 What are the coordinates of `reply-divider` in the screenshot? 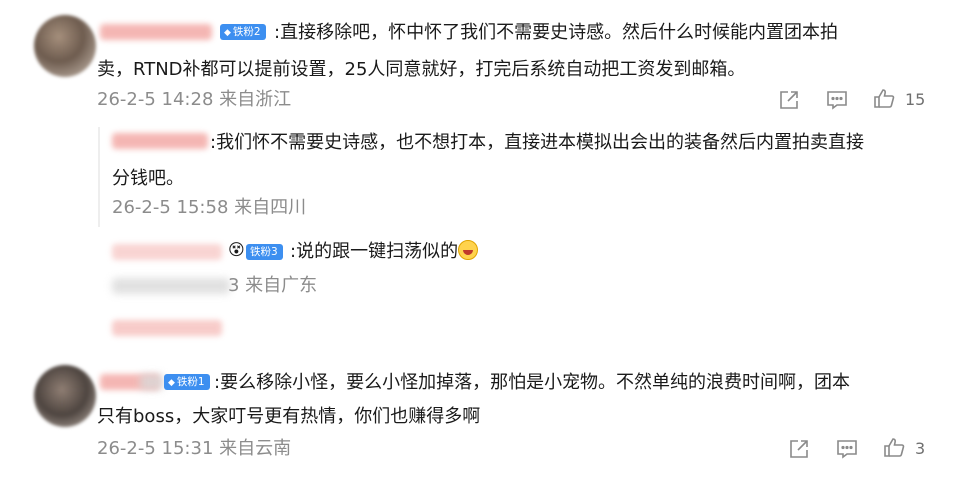 It's located at (99, 177).